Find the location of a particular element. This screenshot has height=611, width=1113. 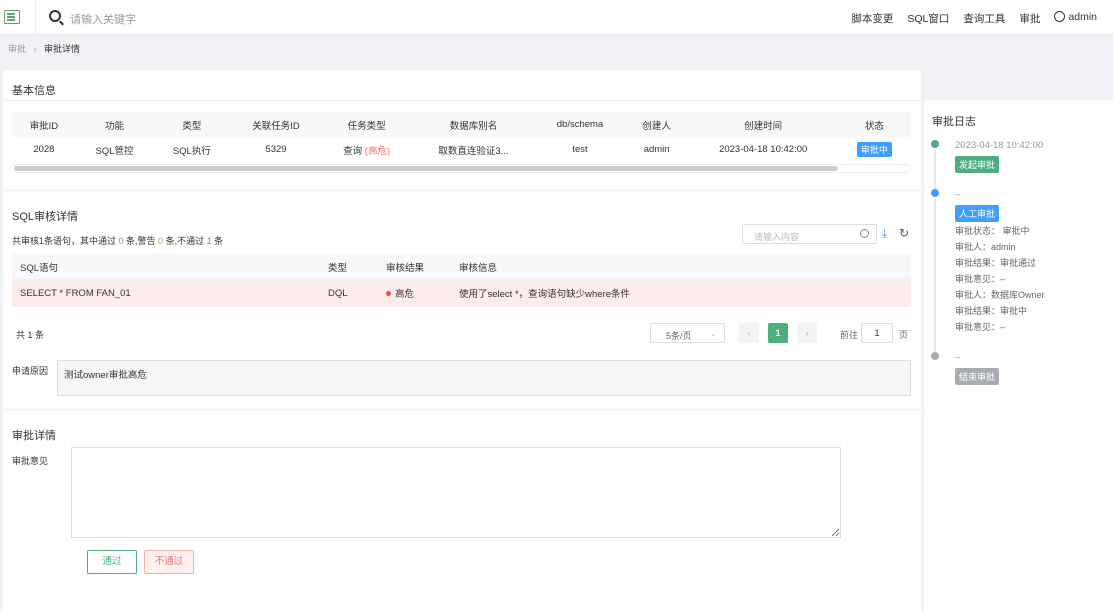

basic-info-title: 基本信息 is located at coordinates (34, 91).